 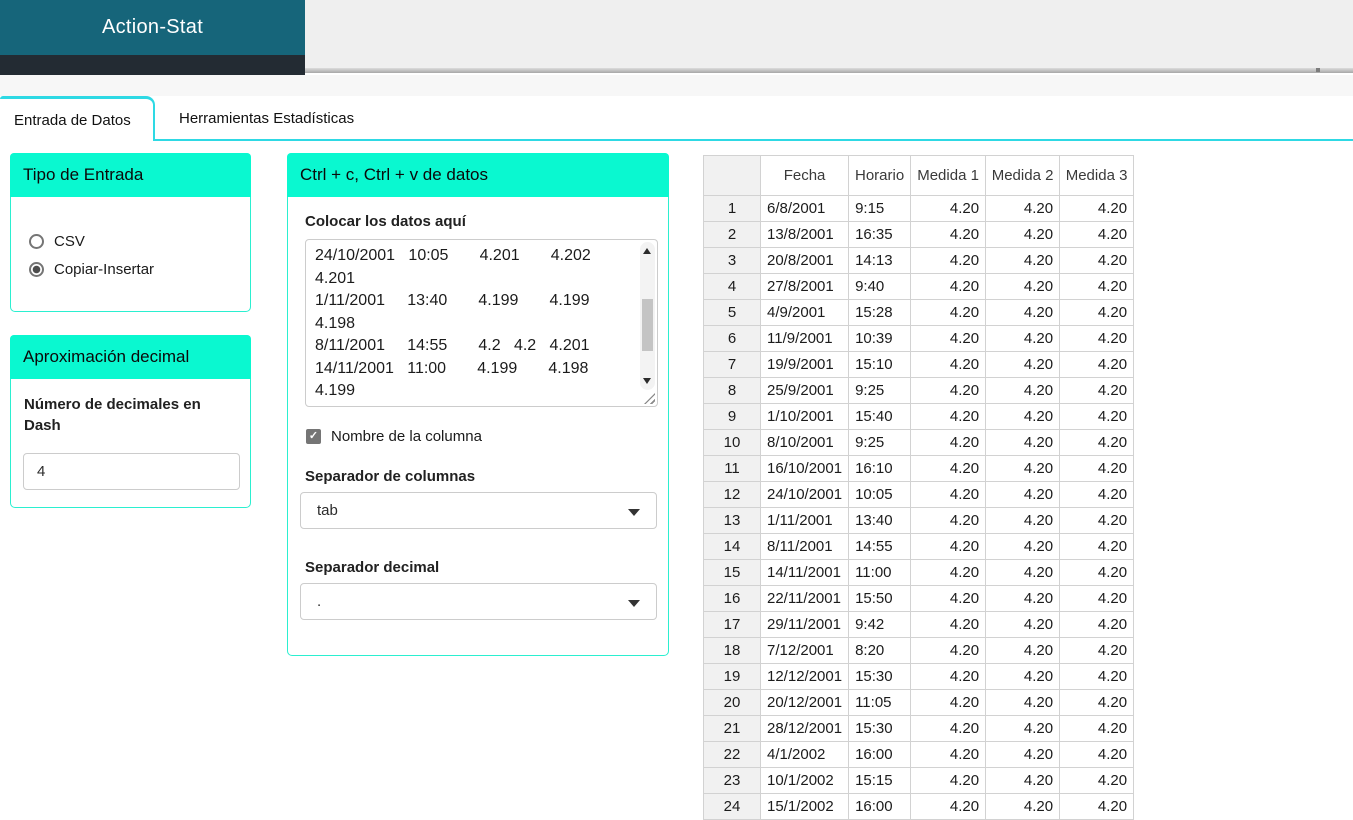 I want to click on decimals-count-label: Número de decimales en Dash, so click(x=112, y=415).